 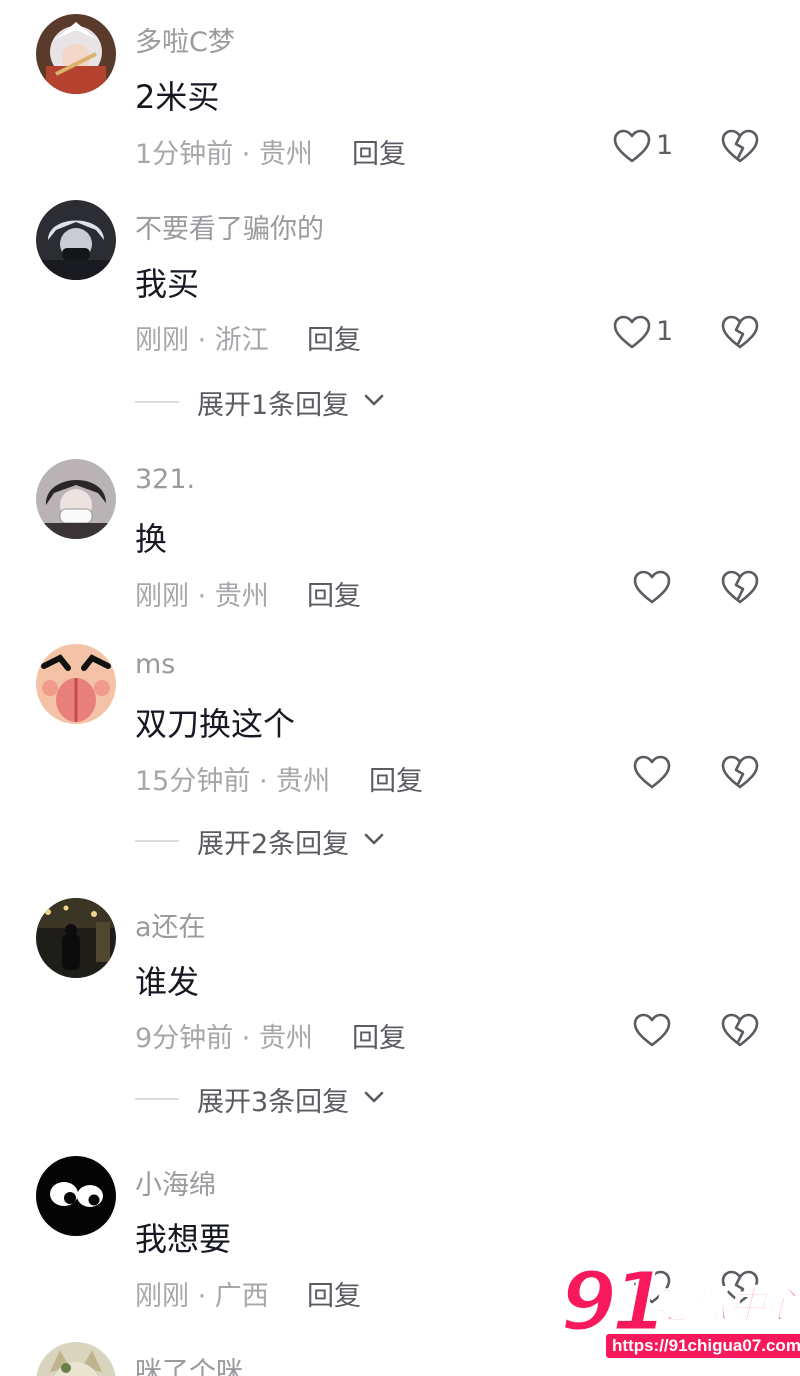 What do you see at coordinates (273, 844) in the screenshot?
I see `expand-replies-label: 展开2条回复` at bounding box center [273, 844].